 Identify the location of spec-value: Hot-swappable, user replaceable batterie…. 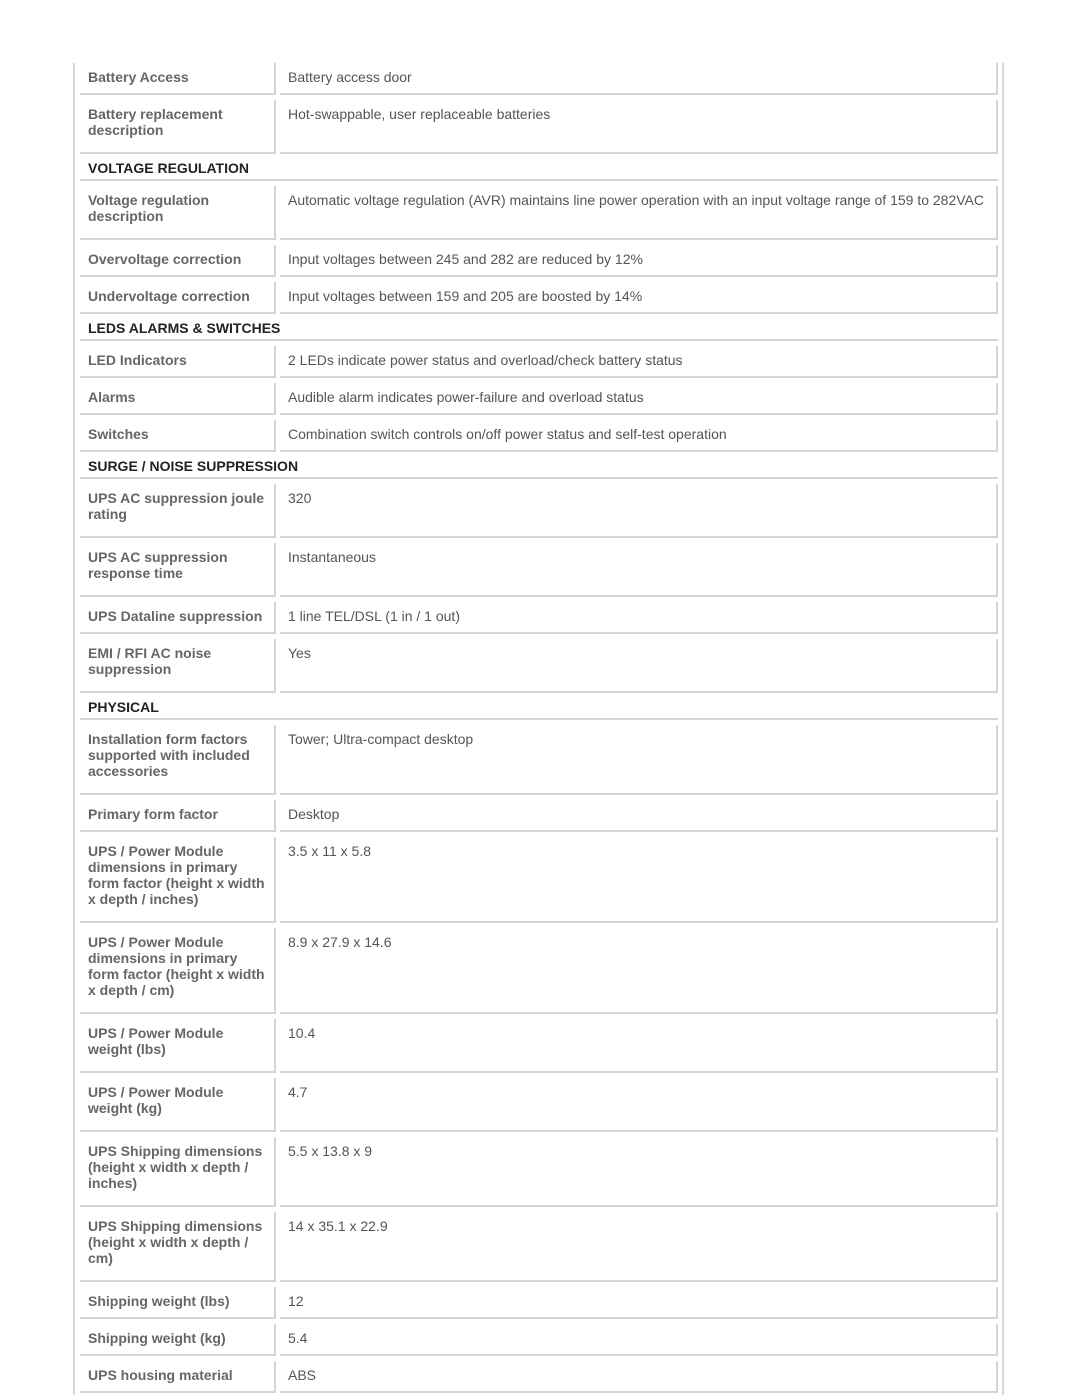
(639, 127).